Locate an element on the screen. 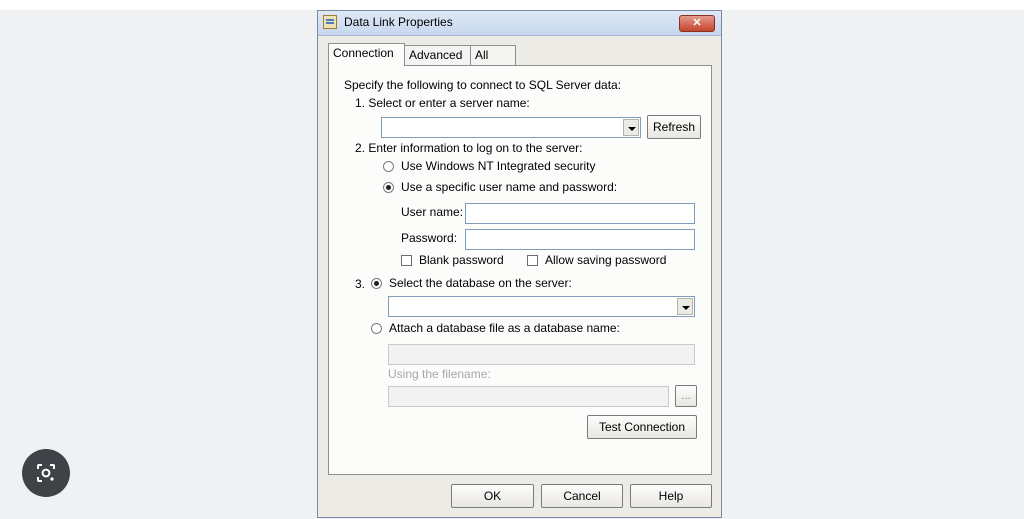 This screenshot has width=1024, height=519. ok-button: OK is located at coordinates (492, 496).